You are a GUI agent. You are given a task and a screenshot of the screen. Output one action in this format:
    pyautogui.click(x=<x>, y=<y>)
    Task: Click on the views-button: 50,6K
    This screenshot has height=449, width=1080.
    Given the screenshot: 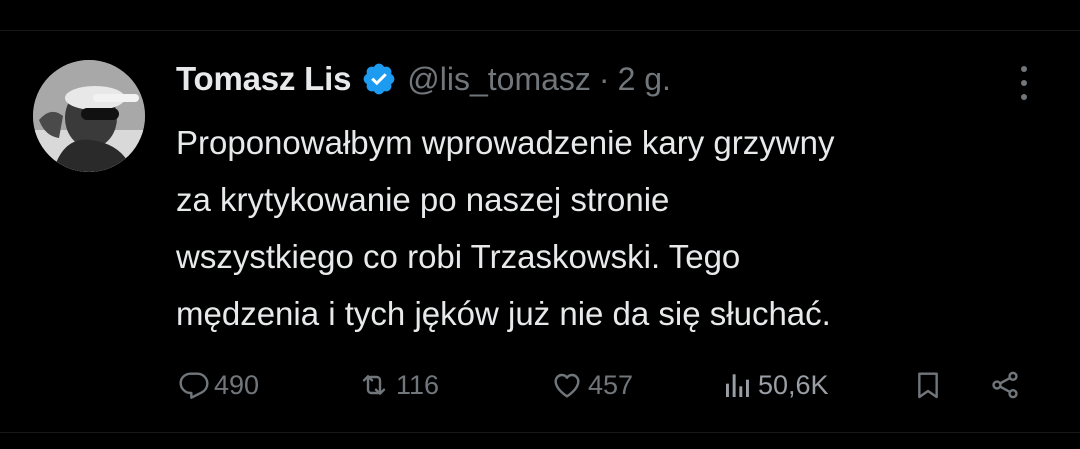 What is the action you would take?
    pyautogui.click(x=775, y=385)
    